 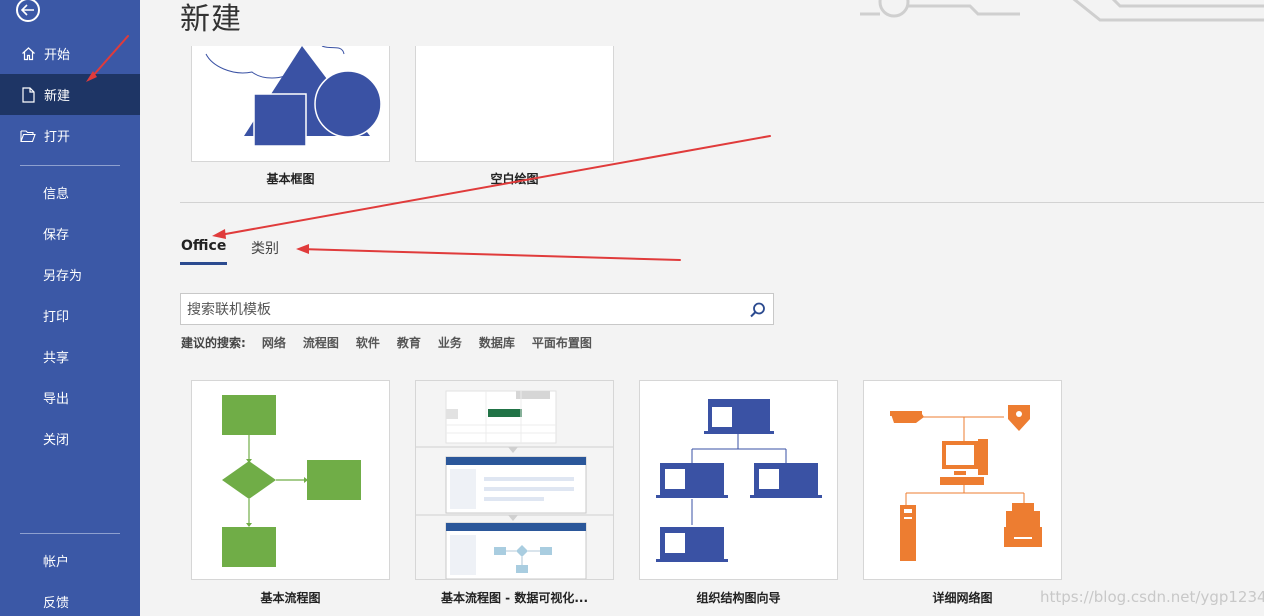 I want to click on basic-flowchart-thumbnail, so click(x=291, y=481).